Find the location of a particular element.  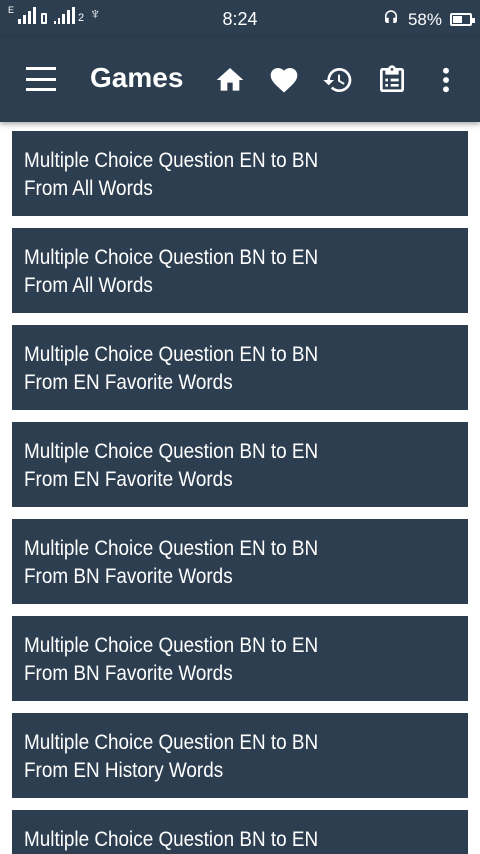

more-vert-icon is located at coordinates (446, 80).